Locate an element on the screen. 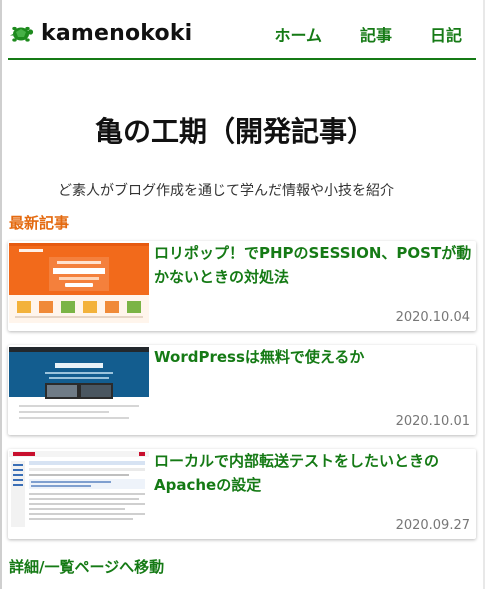 The image size is (485, 589). site-logo: kamenokoki is located at coordinates (100, 33).